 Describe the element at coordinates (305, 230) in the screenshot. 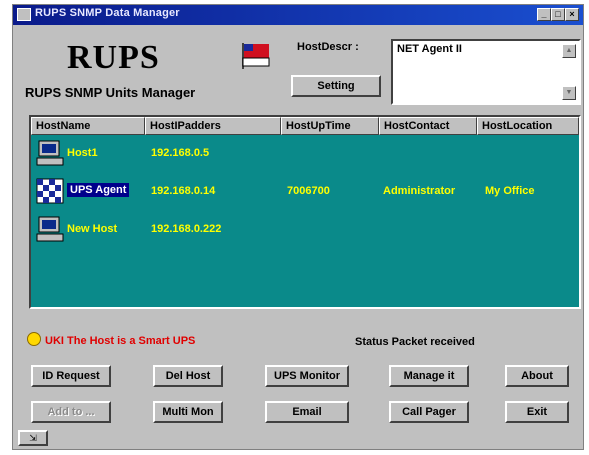

I see `table-row: New Host 192.168.0.222` at that location.